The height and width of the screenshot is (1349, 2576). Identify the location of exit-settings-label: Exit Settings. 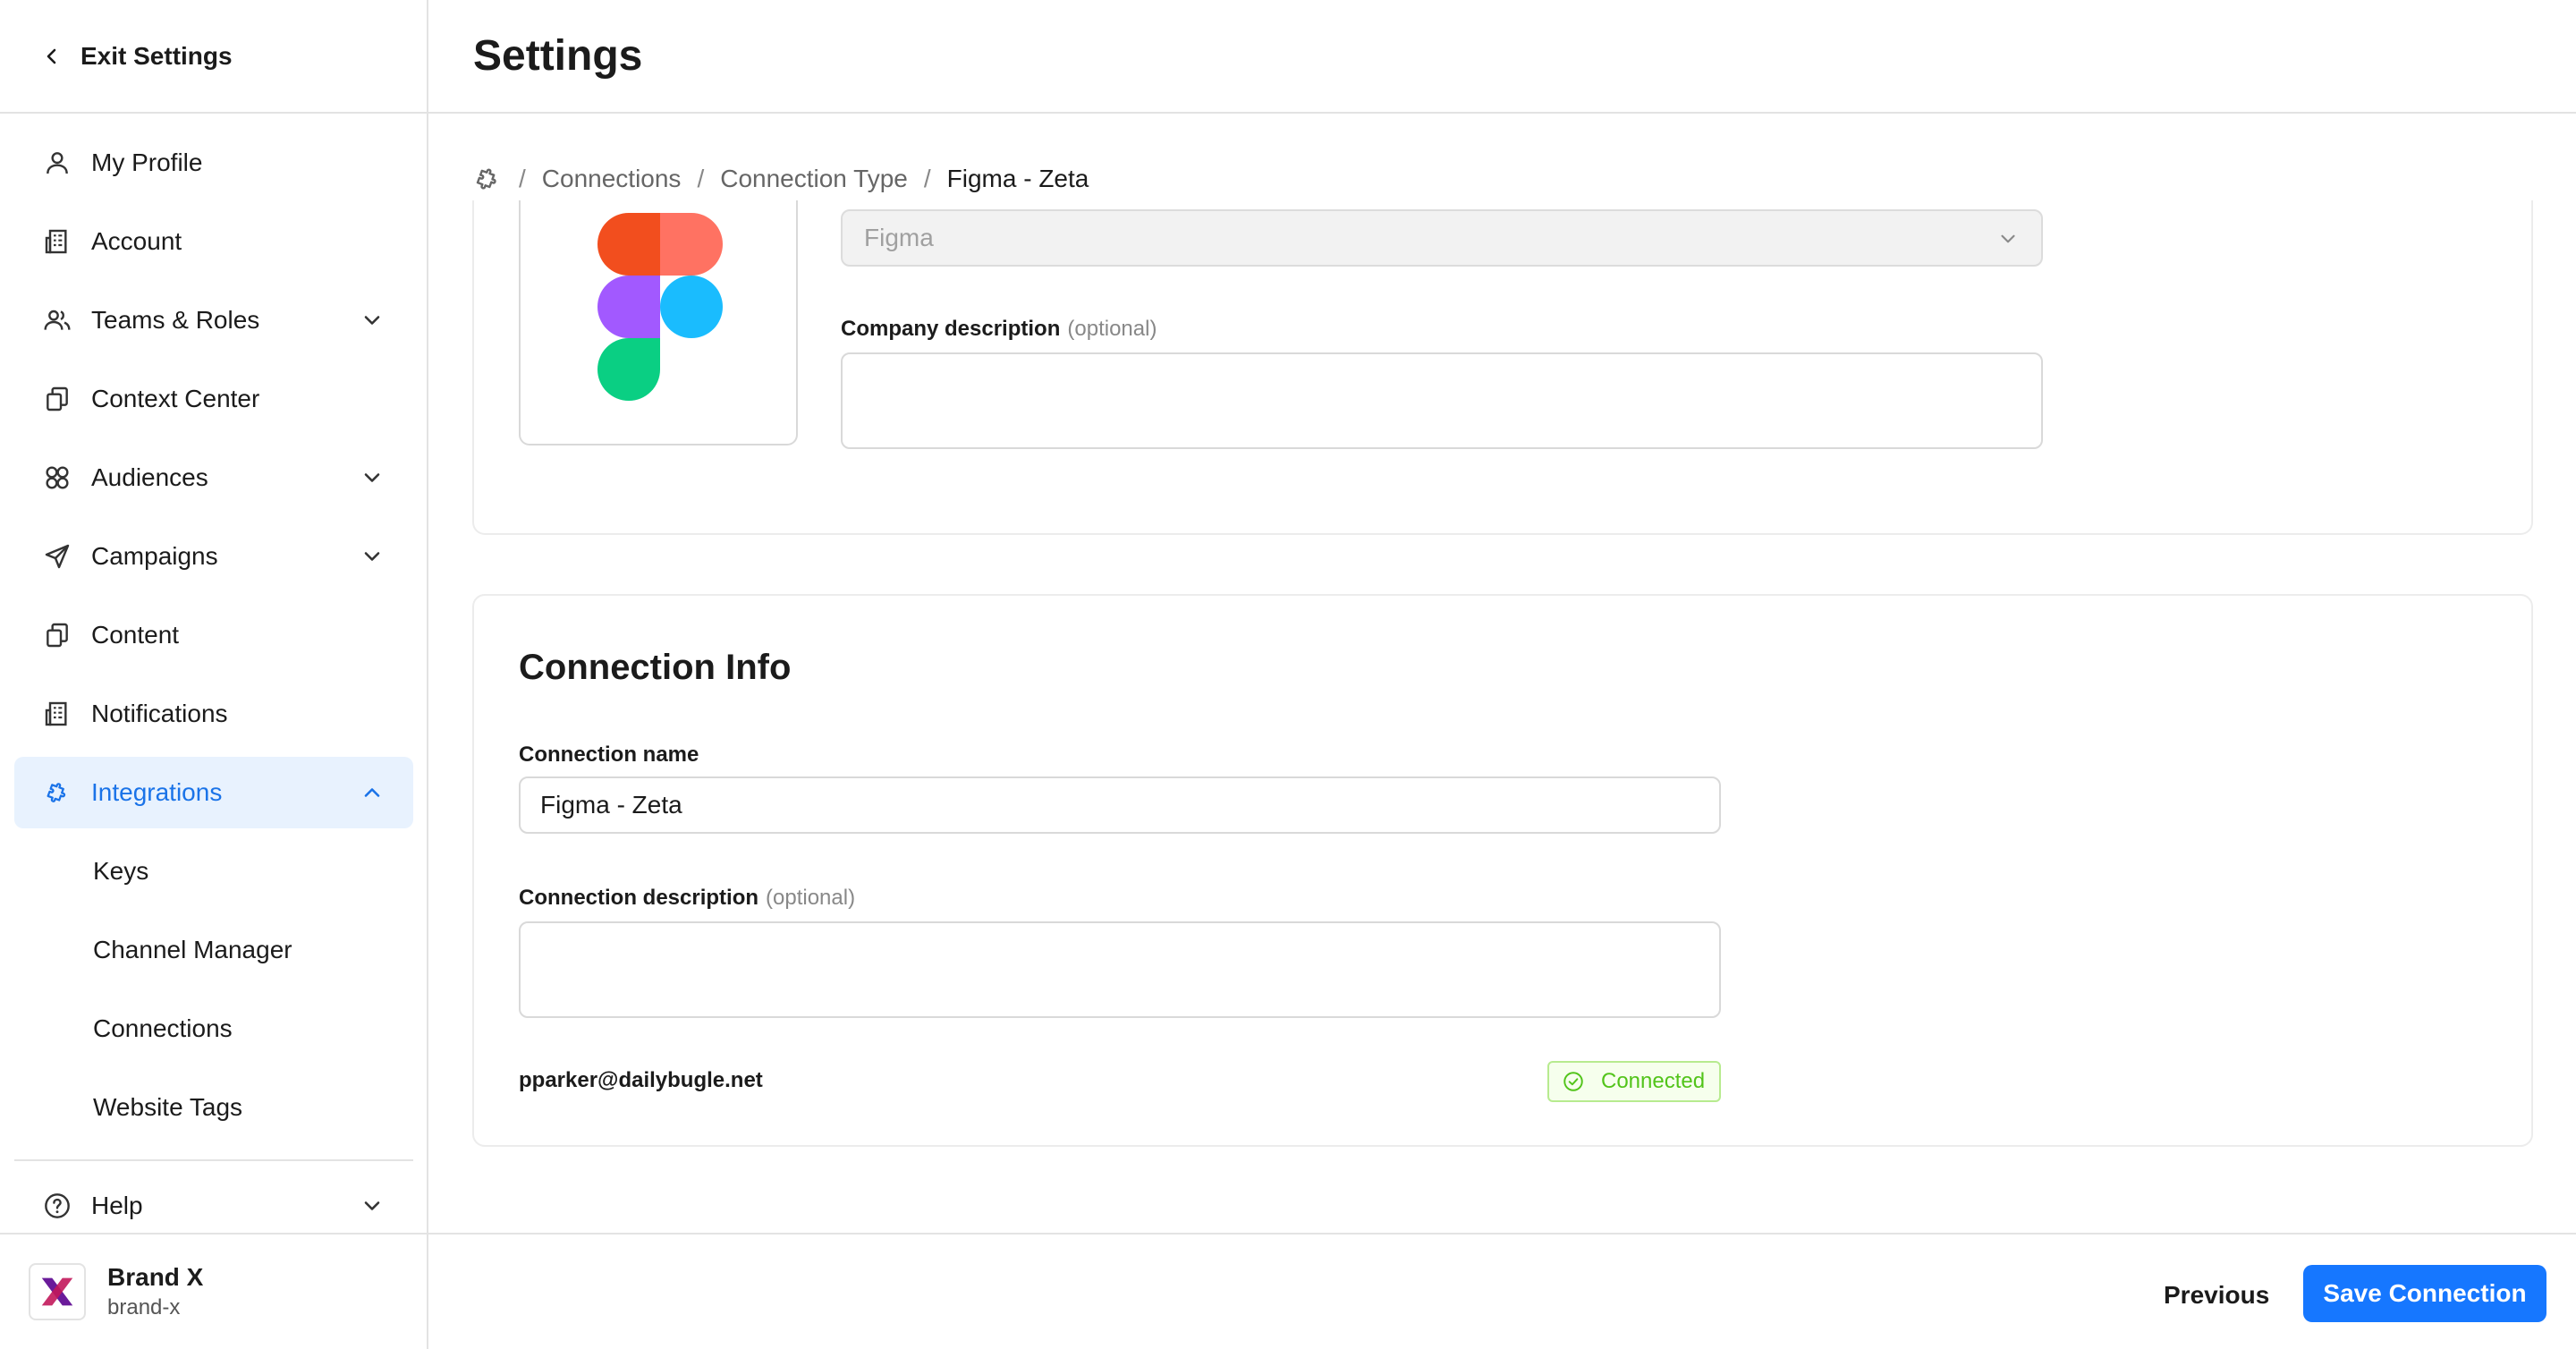
(156, 55).